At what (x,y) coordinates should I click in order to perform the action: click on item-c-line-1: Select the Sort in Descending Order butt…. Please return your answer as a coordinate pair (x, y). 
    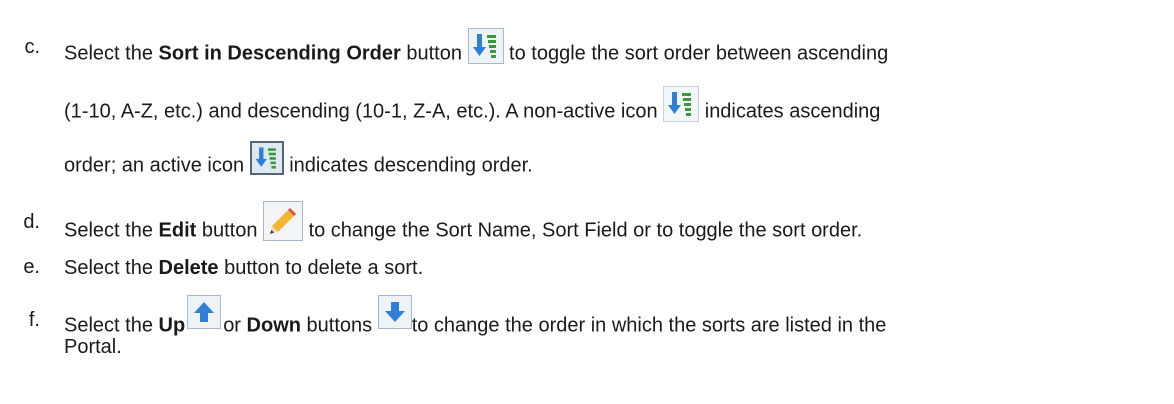
    Looking at the image, I should click on (476, 50).